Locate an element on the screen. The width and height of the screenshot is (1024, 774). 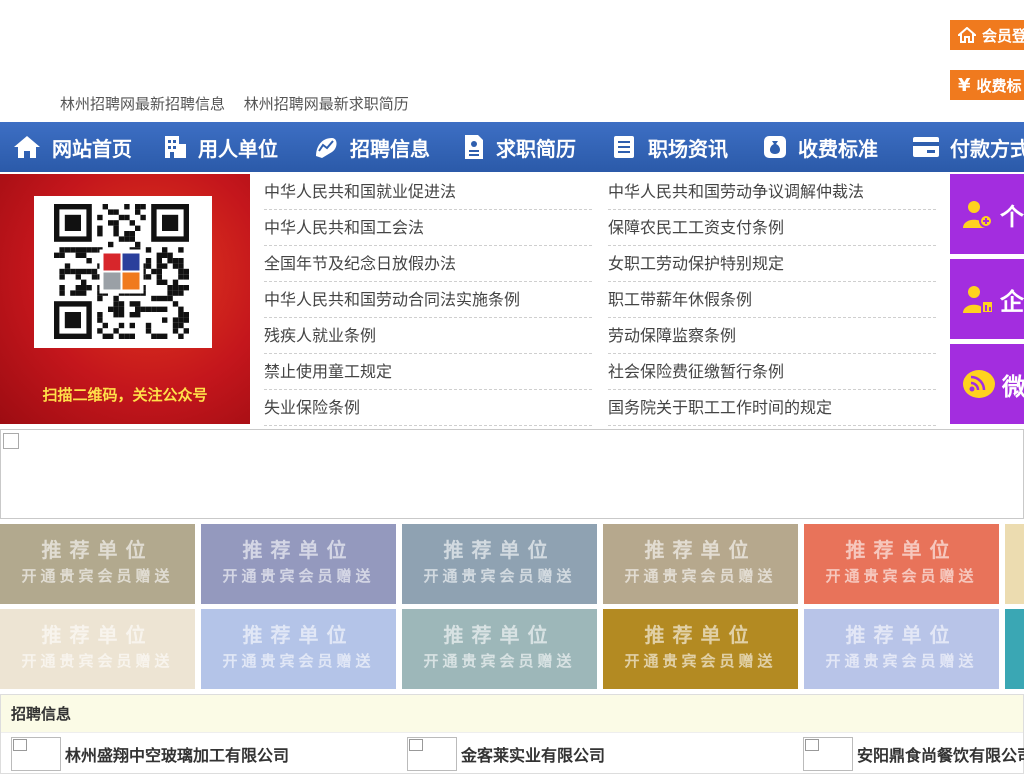
law-link: 劳动保障监察条例 is located at coordinates (772, 336).